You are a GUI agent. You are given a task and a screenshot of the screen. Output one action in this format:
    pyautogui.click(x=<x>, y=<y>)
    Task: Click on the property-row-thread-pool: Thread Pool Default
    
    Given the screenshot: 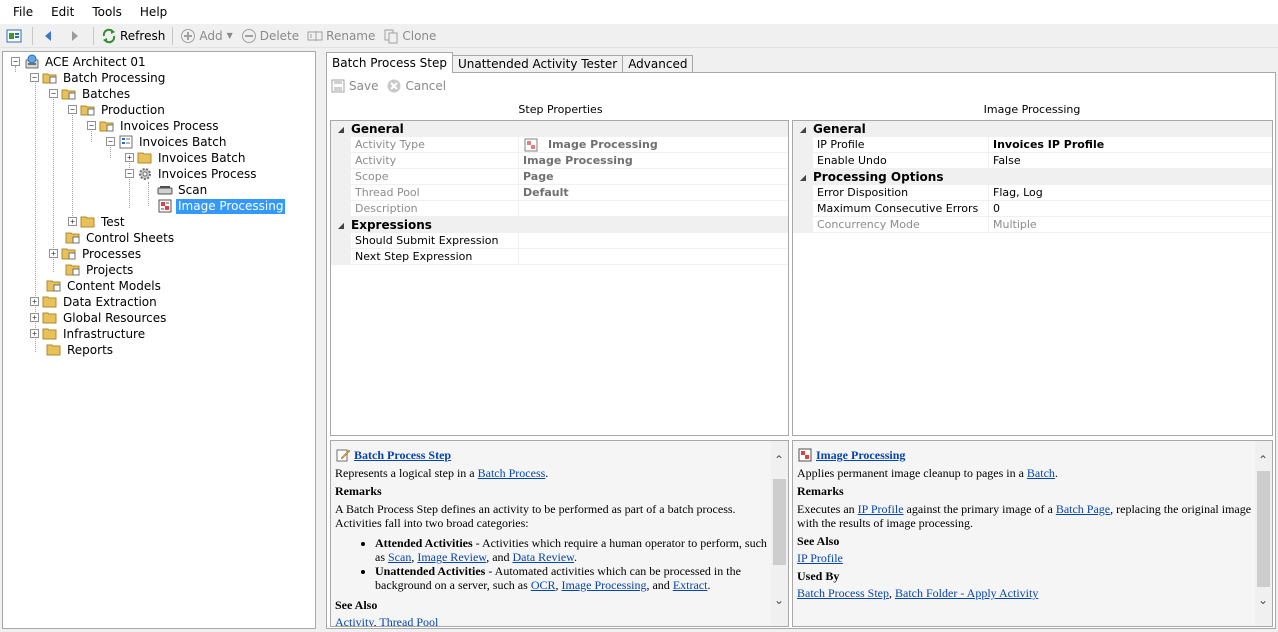 What is the action you would take?
    pyautogui.click(x=559, y=192)
    